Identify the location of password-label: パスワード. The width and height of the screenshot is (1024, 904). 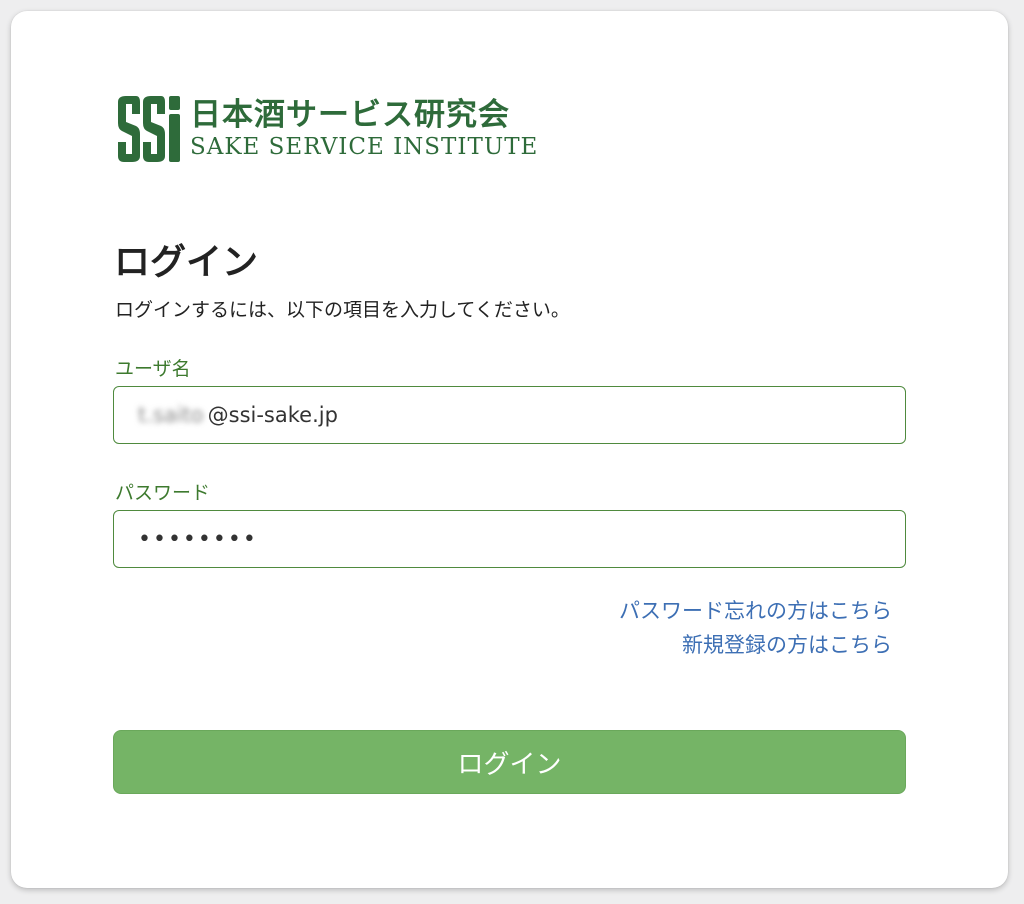
(163, 493).